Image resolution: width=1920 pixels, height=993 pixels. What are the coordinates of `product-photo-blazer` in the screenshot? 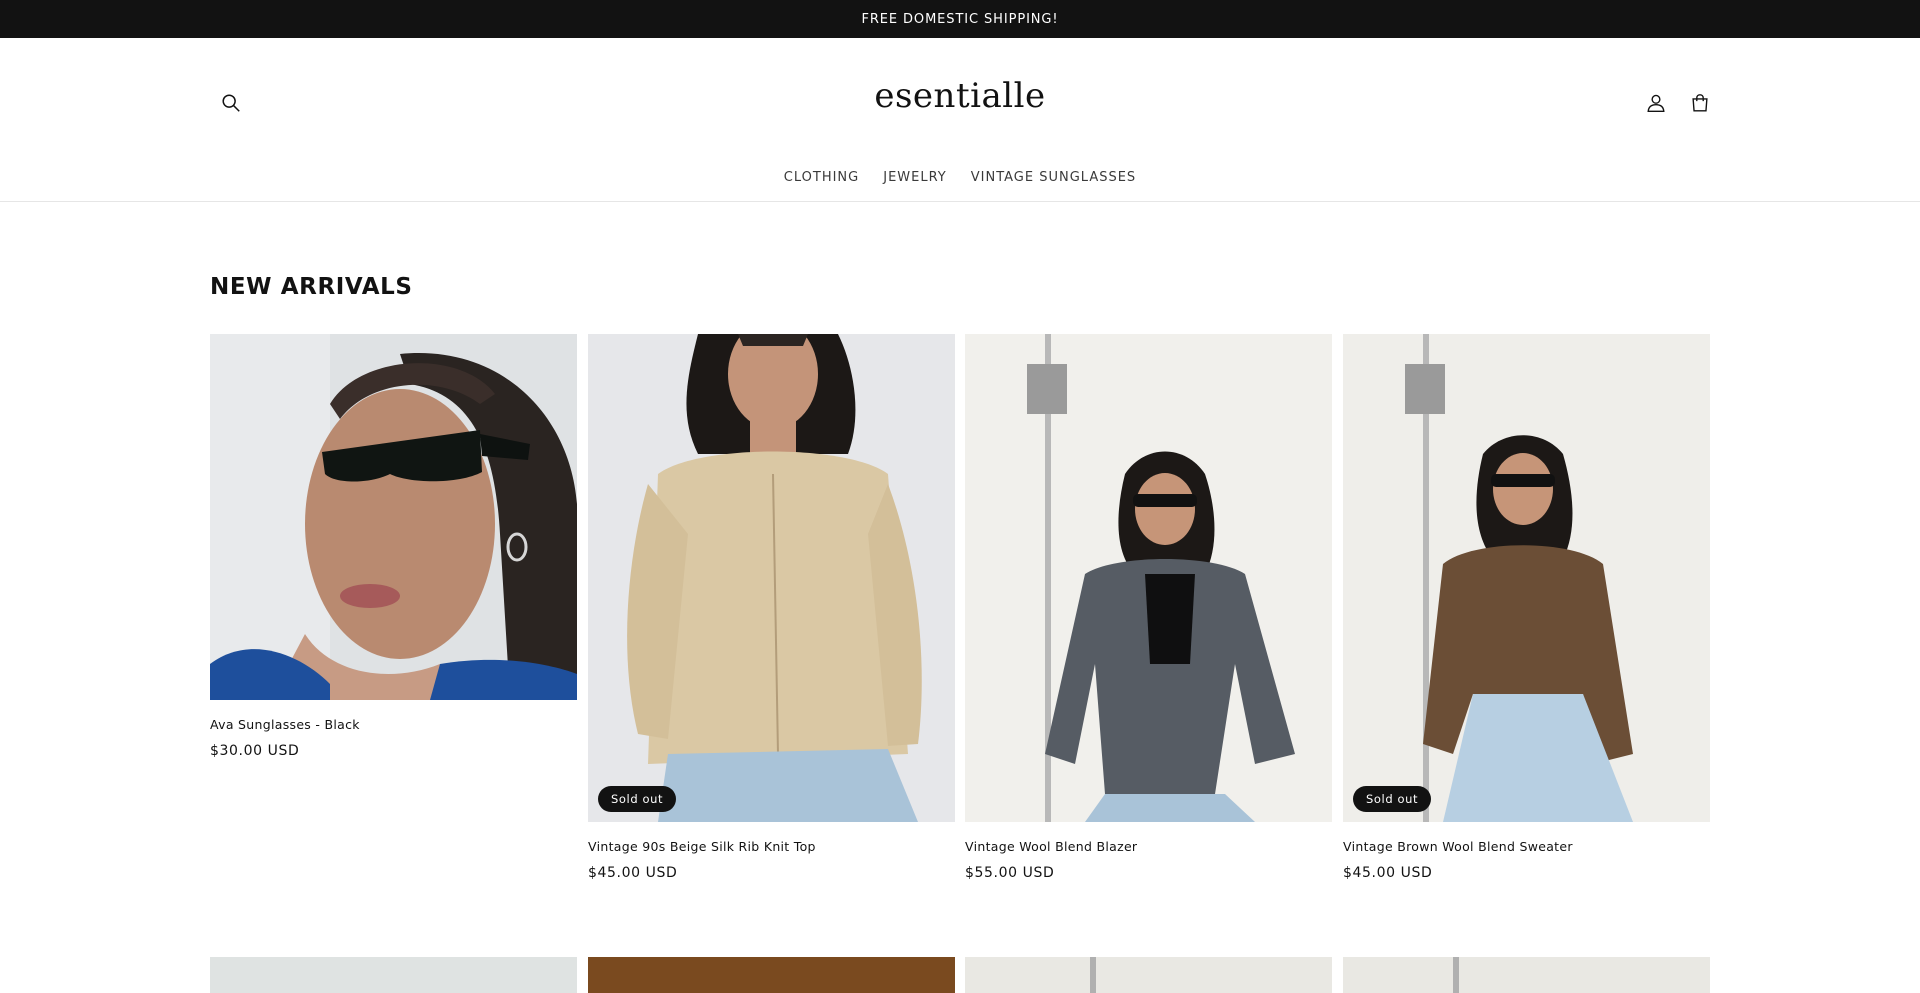 It's located at (1148, 578).